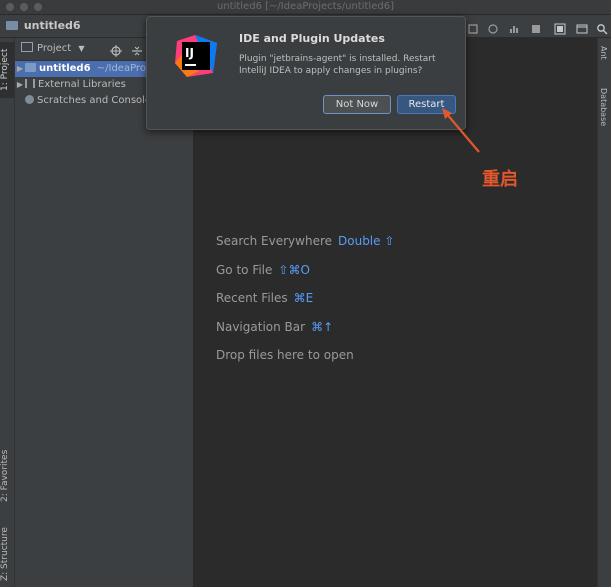  I want to click on right-tool-stripe: Ant Database, so click(604, 312).